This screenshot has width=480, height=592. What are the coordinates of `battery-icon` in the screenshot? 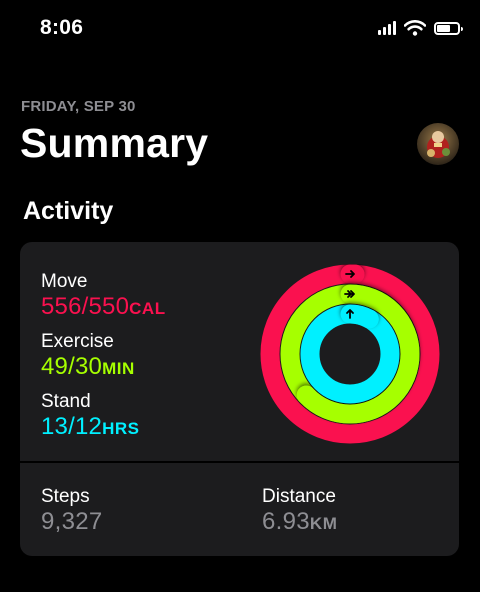 It's located at (448, 28).